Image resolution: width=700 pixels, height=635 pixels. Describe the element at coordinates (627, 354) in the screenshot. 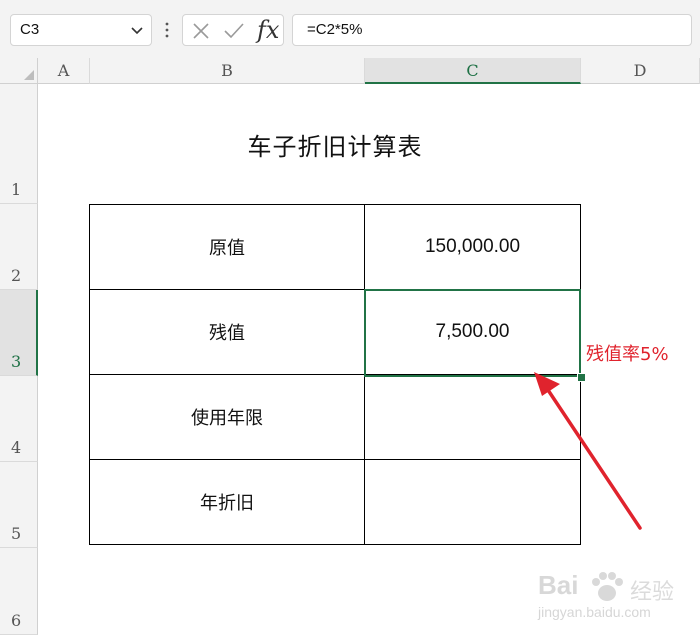

I see `annotation-note: 残值率5%` at that location.